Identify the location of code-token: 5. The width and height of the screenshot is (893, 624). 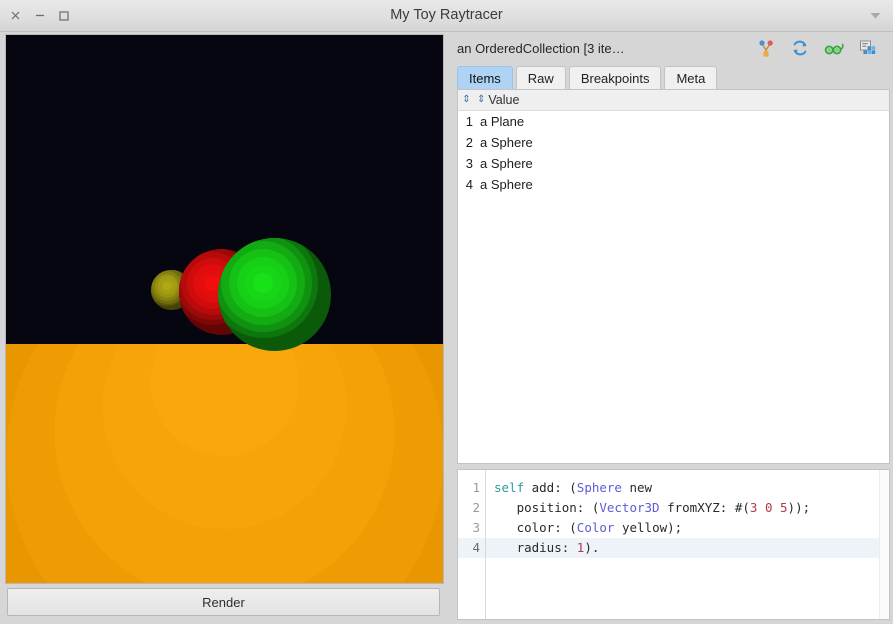
(784, 507).